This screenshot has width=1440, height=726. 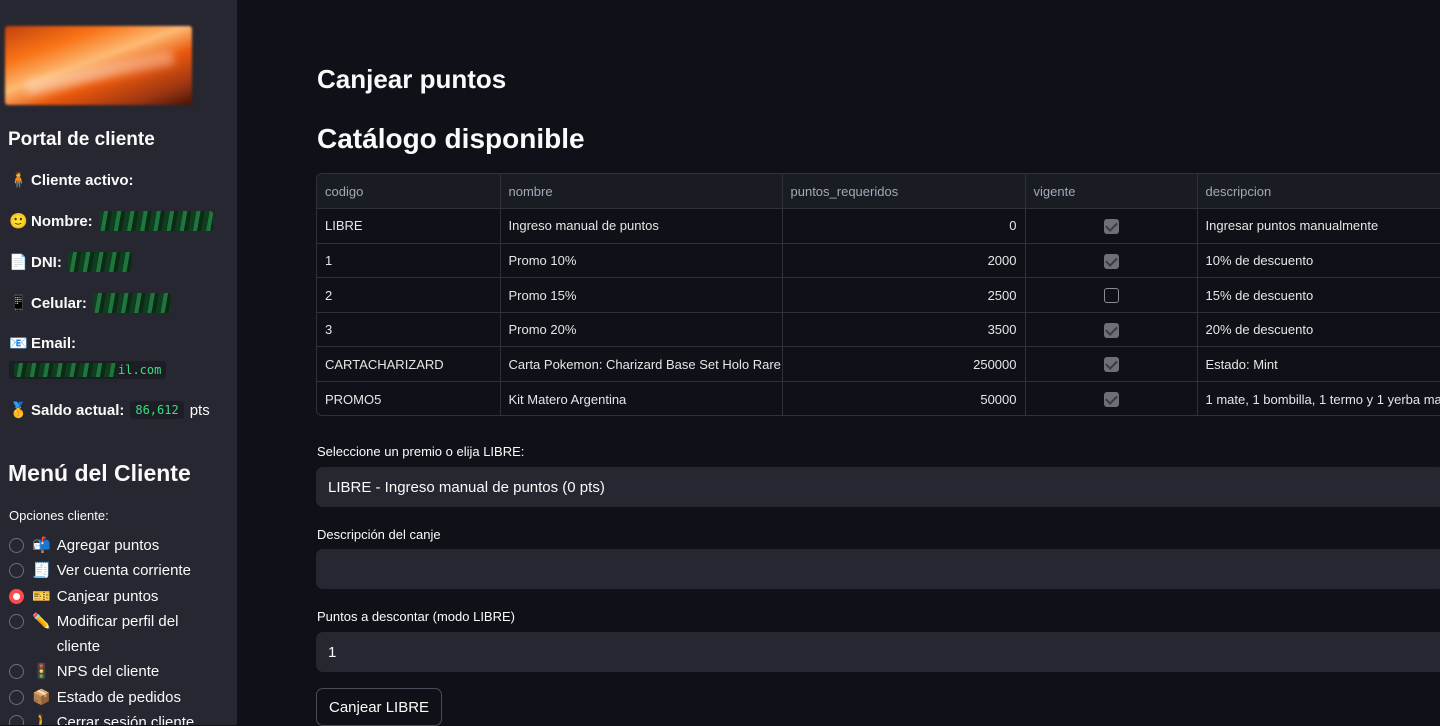 What do you see at coordinates (157, 410) in the screenshot?
I see `balance-value: 86,612` at bounding box center [157, 410].